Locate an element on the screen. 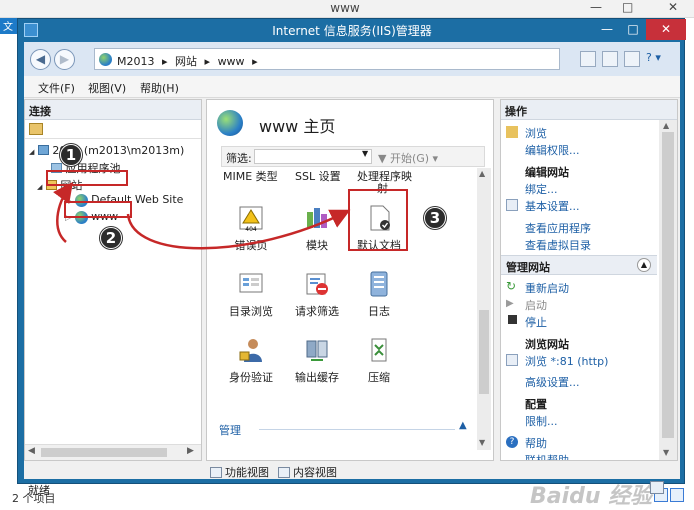 The width and height of the screenshot is (694, 510). status-network-icon is located at coordinates (657, 487).